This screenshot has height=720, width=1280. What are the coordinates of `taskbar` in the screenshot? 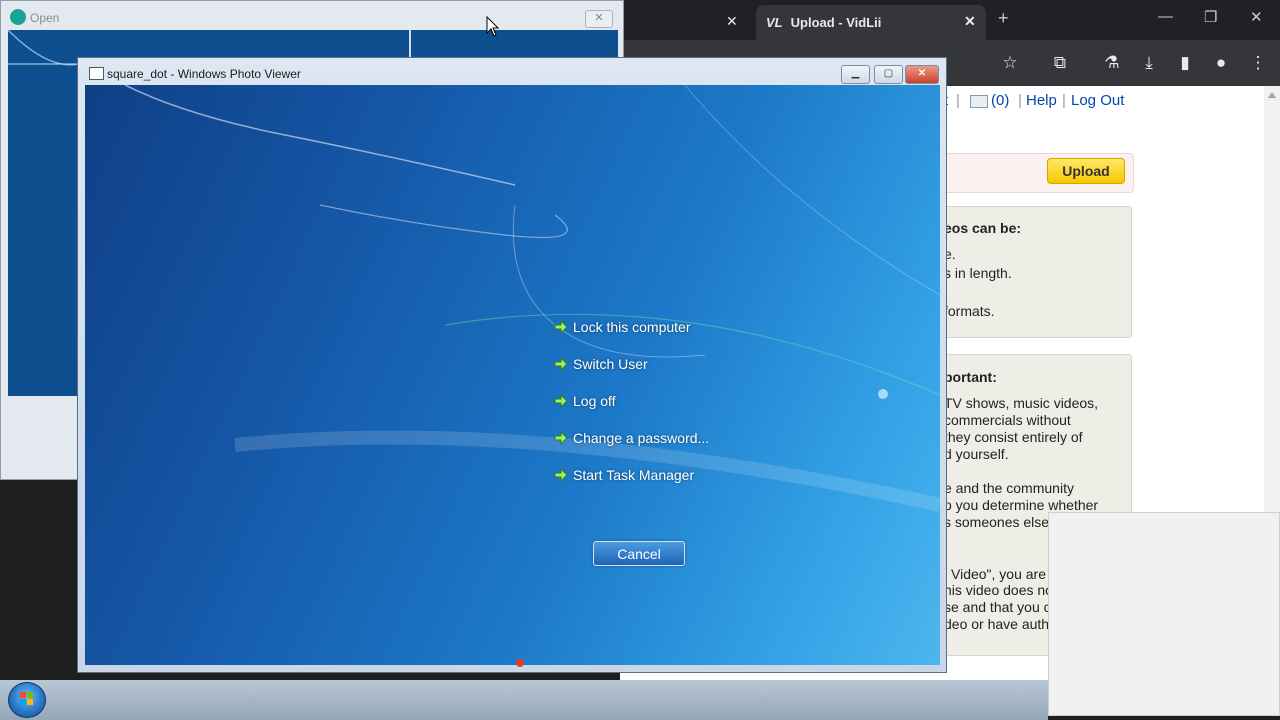 It's located at (524, 700).